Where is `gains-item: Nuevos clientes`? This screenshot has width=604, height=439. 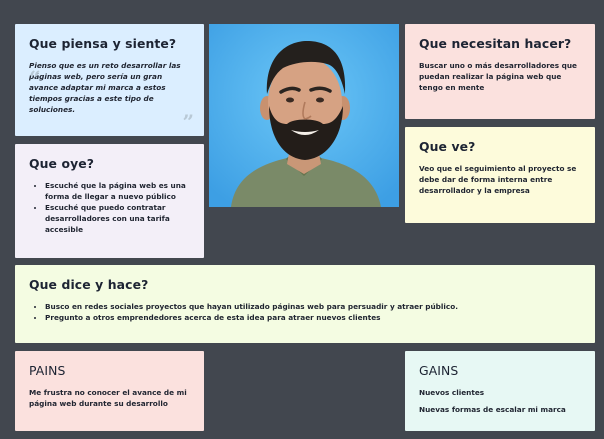
gains-item: Nuevos clientes is located at coordinates (452, 392).